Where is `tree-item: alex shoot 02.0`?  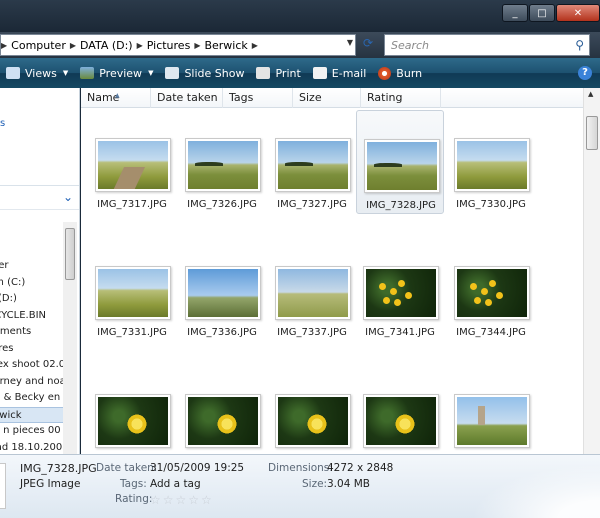 tree-item: alex shoot 02.0 is located at coordinates (32, 365).